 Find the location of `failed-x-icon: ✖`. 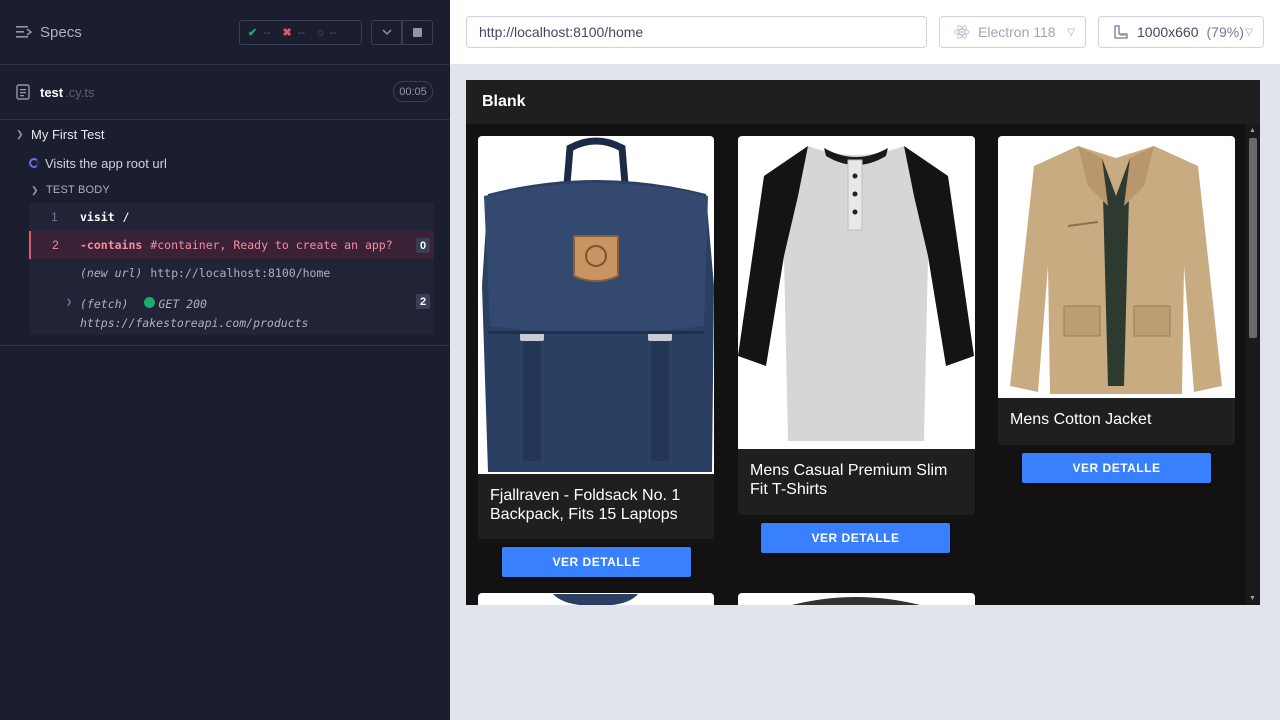

failed-x-icon: ✖ is located at coordinates (287, 33).